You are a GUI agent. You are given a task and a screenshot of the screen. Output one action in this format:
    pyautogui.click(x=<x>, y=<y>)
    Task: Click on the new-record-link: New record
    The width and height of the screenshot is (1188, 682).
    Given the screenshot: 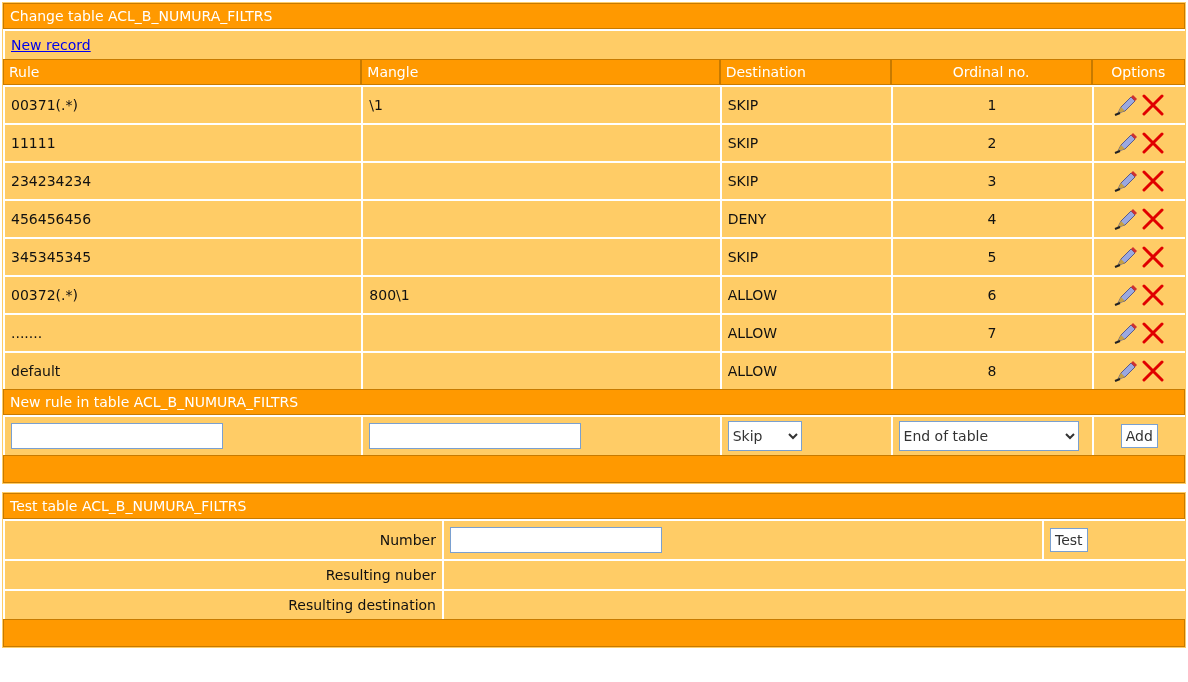 What is the action you would take?
    pyautogui.click(x=51, y=45)
    